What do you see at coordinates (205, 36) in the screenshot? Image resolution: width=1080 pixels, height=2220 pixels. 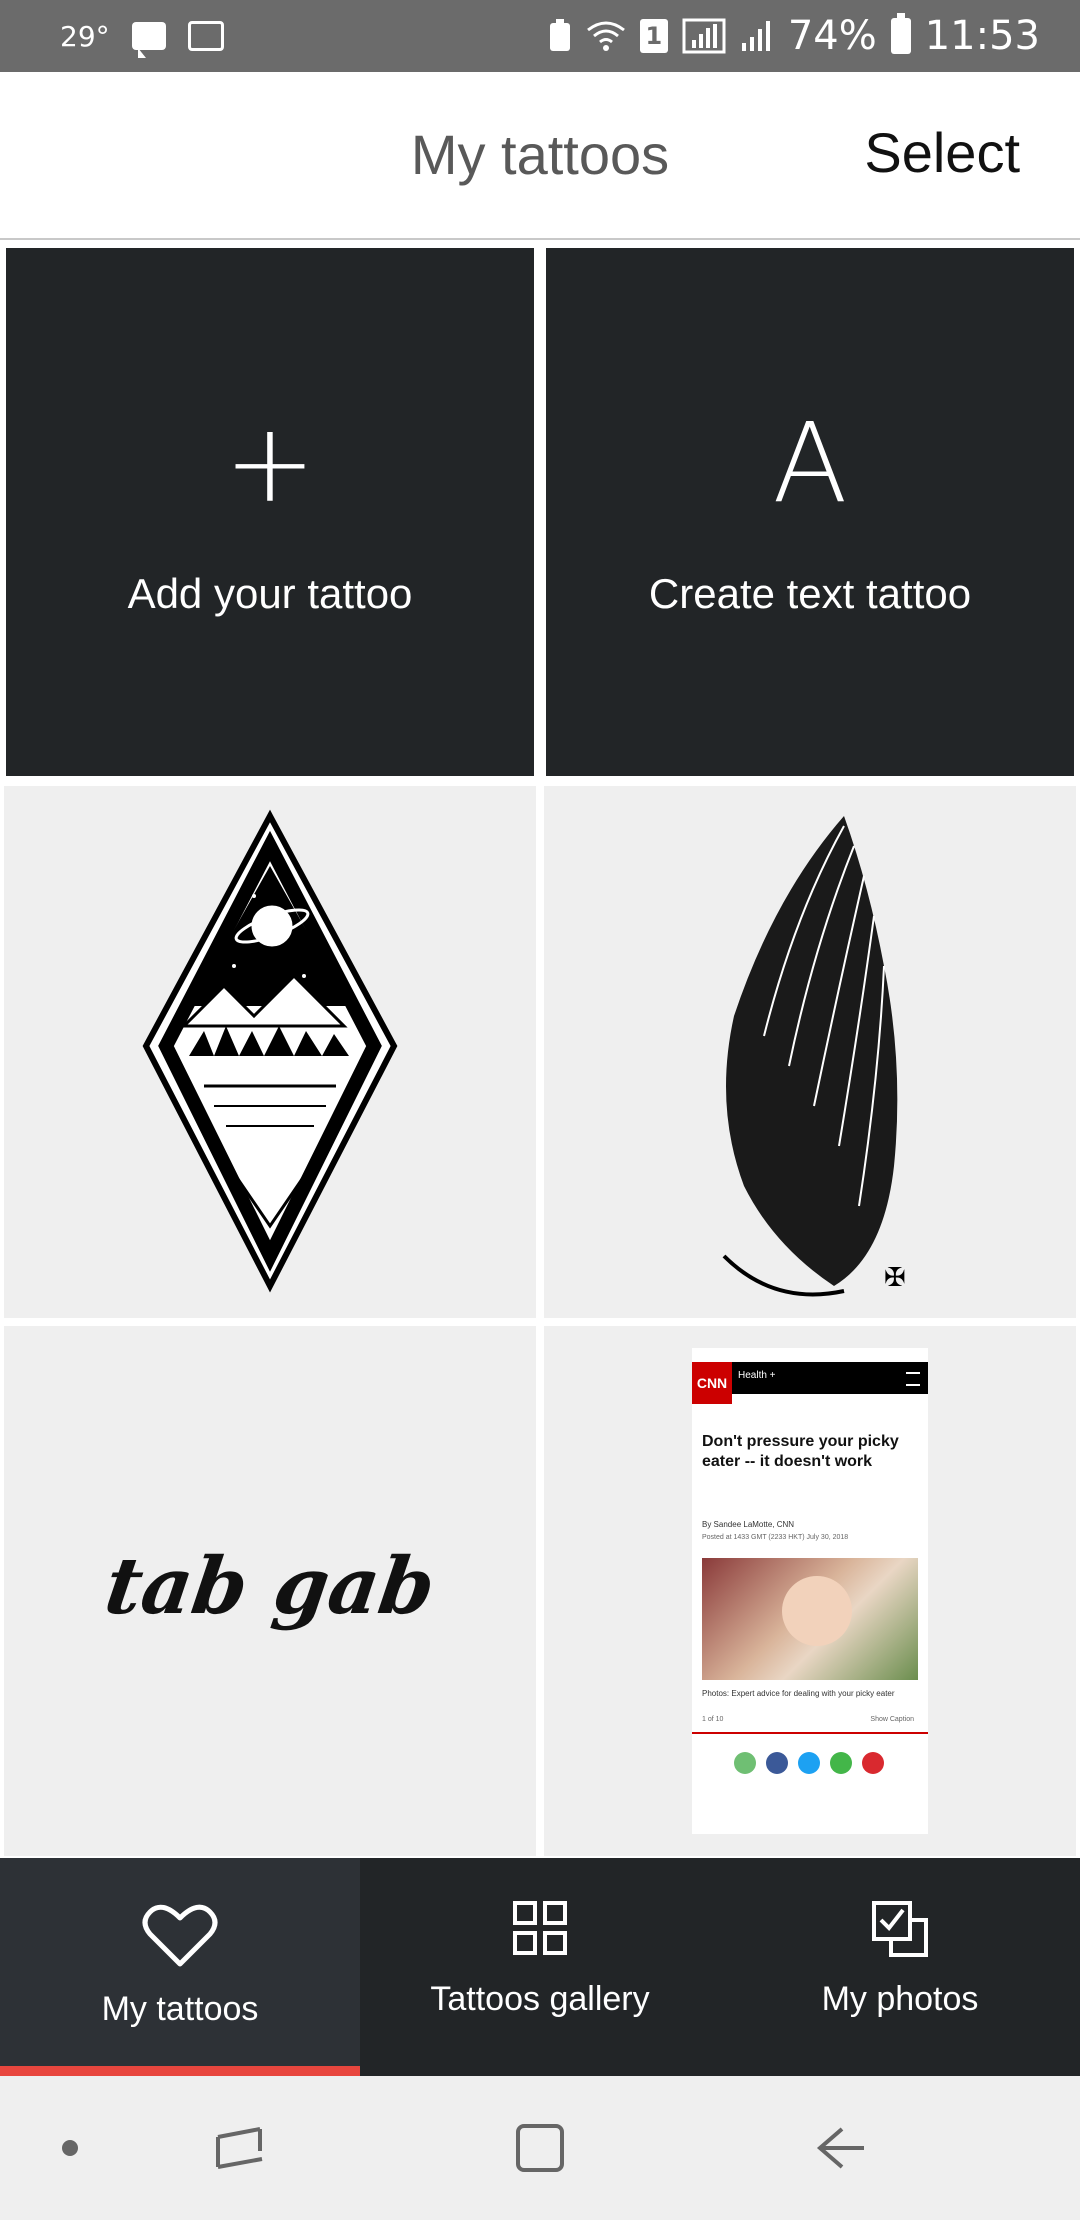 I see `activity-icon` at bounding box center [205, 36].